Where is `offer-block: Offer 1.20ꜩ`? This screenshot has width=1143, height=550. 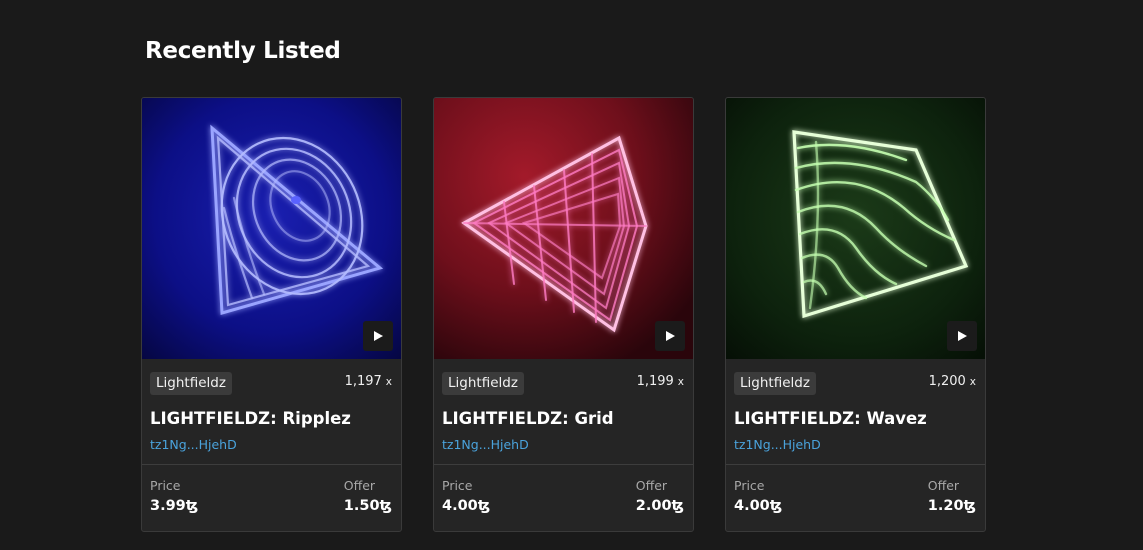
offer-block: Offer 1.20ꜩ is located at coordinates (952, 496).